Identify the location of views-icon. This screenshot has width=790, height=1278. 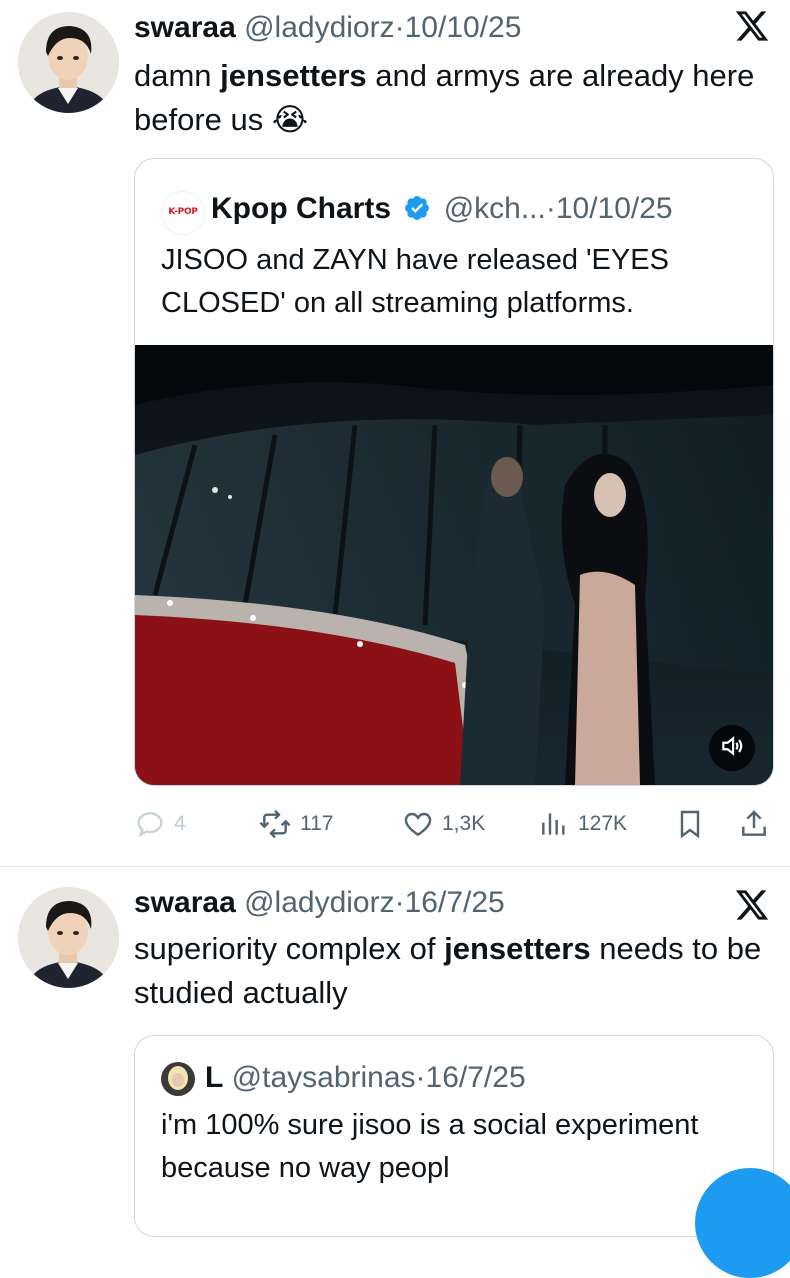
(554, 824).